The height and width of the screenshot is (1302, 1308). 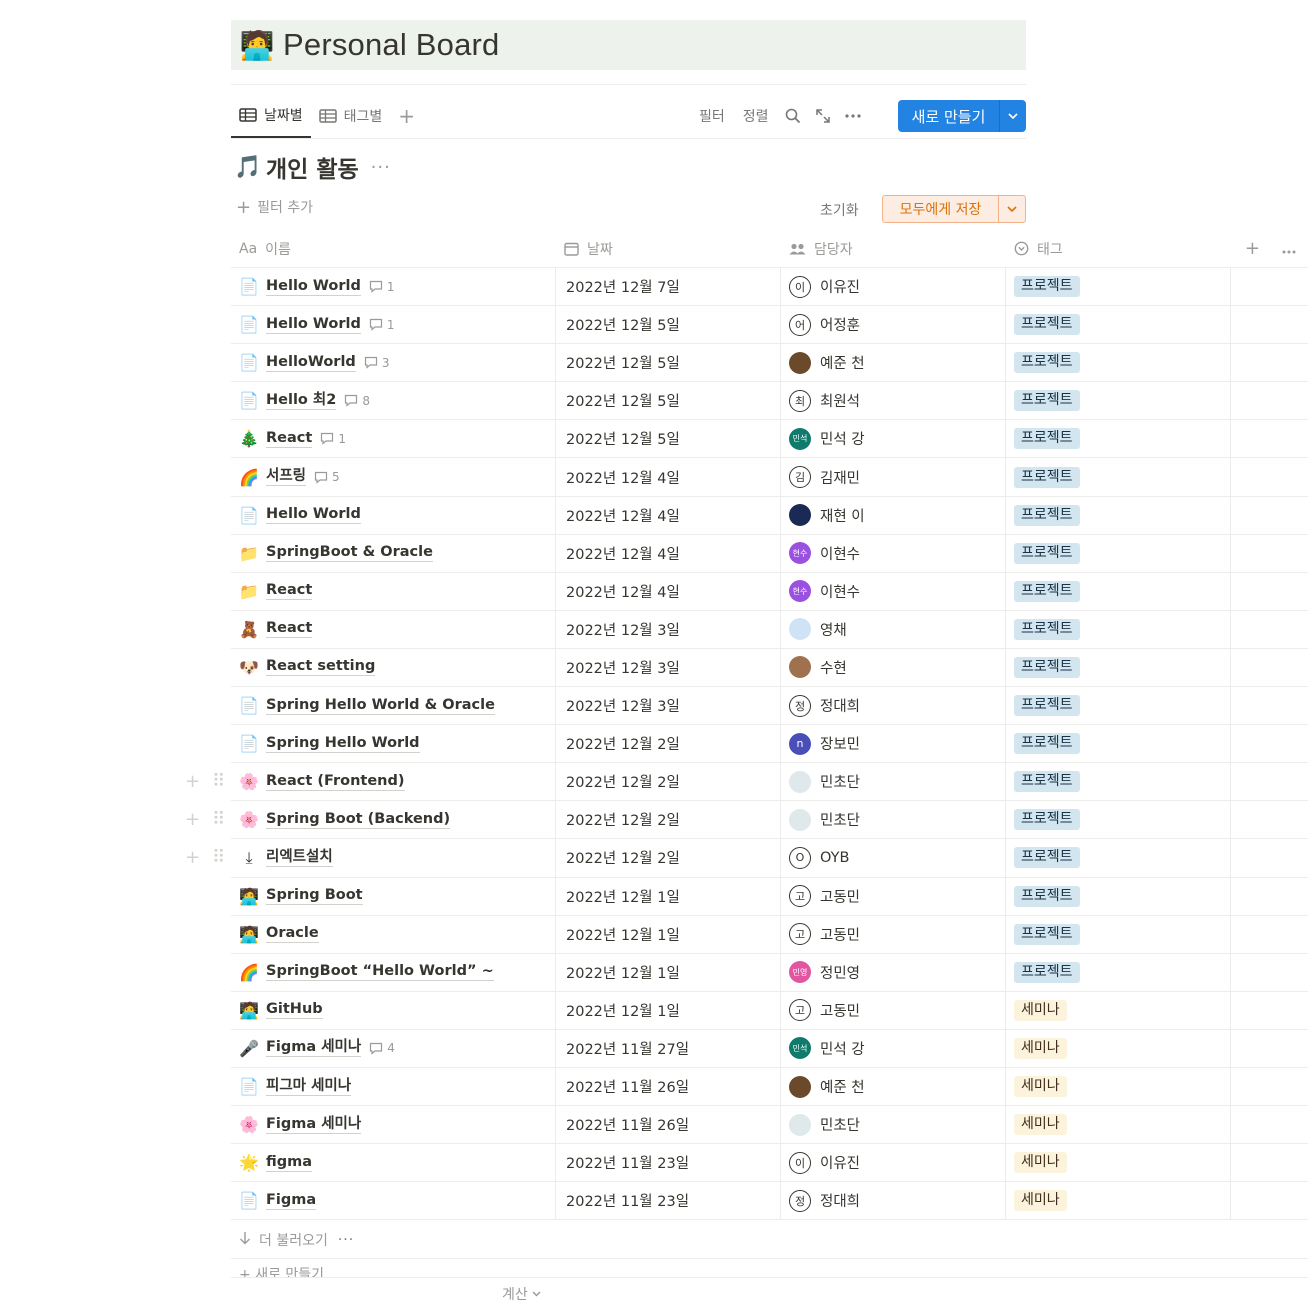 I want to click on table-row: 🌸 Figma 세미나 2022년 11월 26일 민초단 세미나, so click(x=769, y=1125).